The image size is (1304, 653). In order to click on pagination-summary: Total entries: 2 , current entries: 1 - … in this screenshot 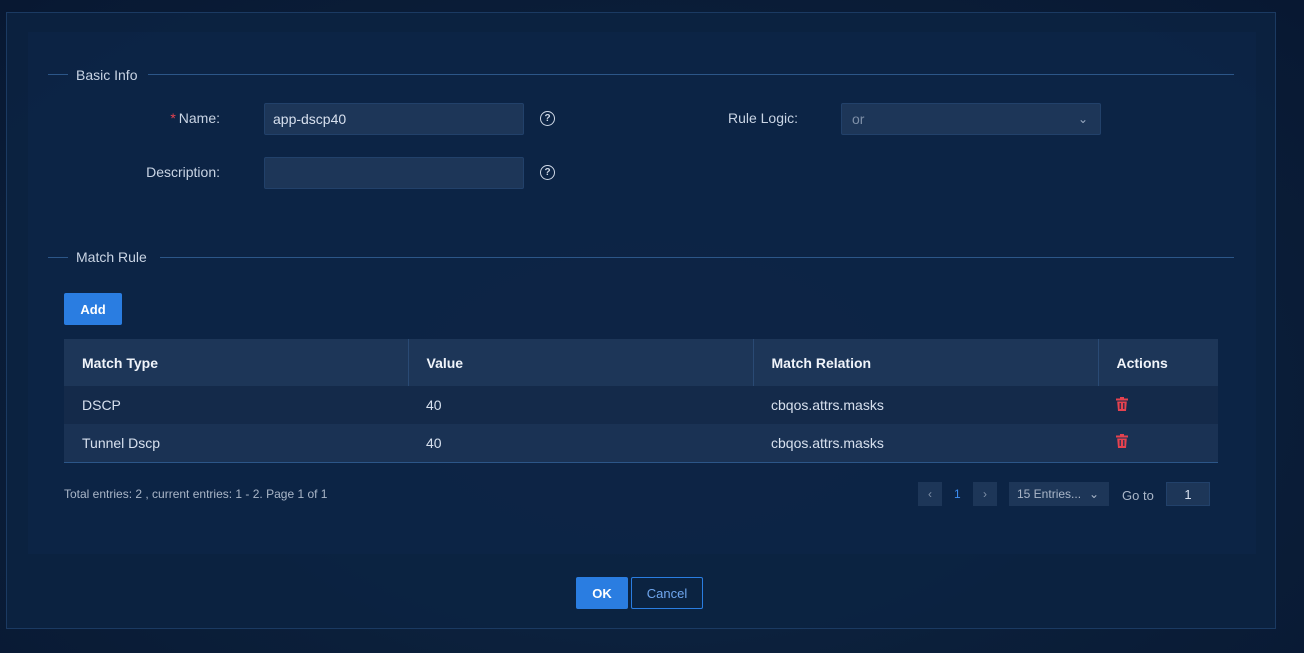, I will do `click(196, 494)`.